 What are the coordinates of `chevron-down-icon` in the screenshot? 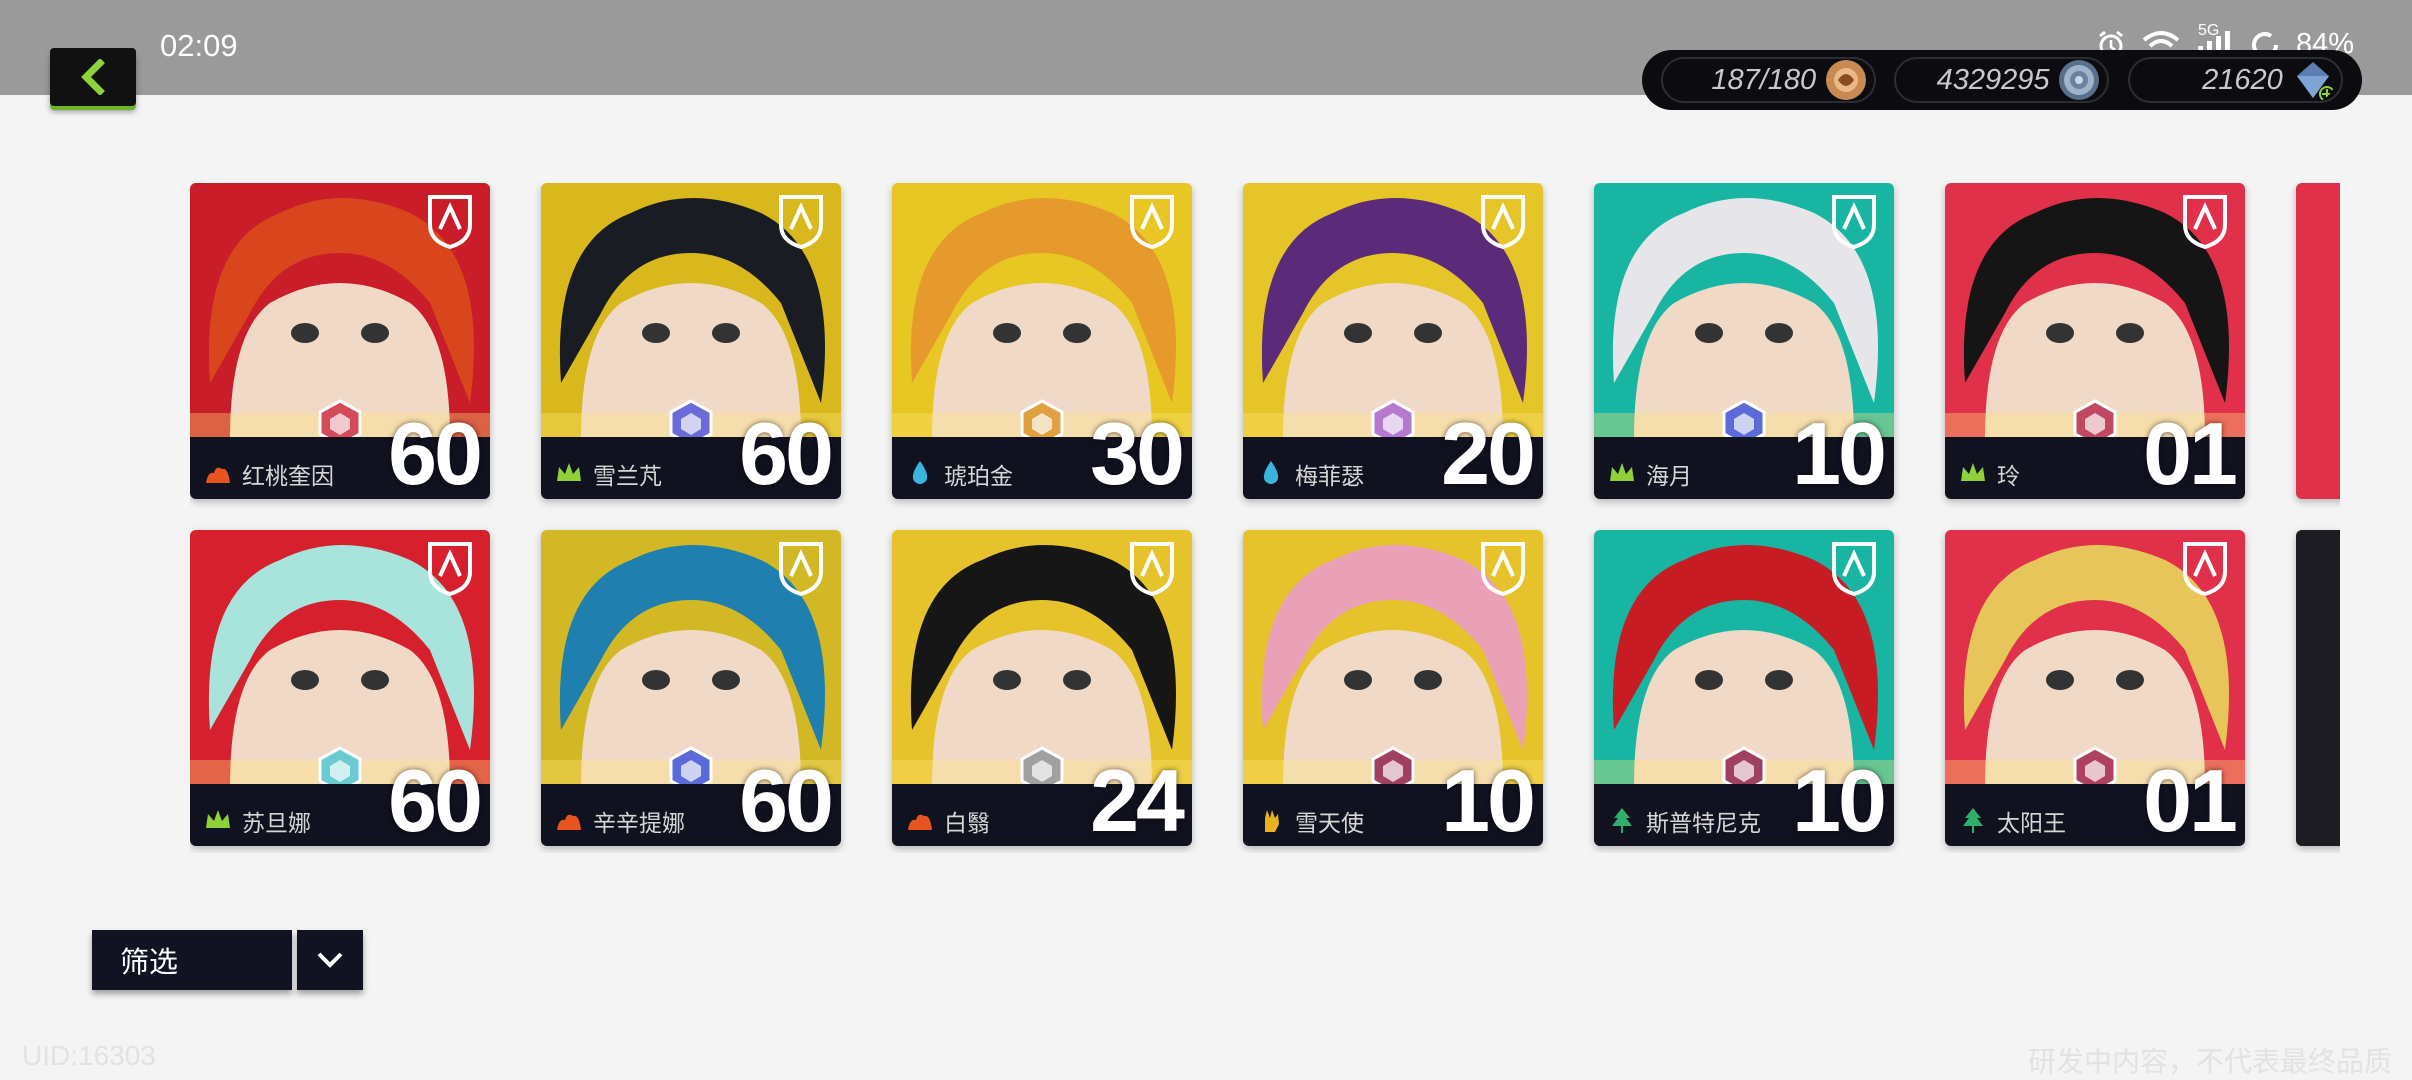 It's located at (330, 960).